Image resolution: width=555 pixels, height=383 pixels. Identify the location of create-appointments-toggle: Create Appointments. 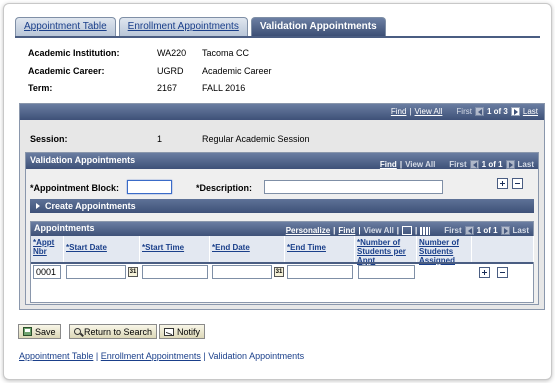
(282, 206).